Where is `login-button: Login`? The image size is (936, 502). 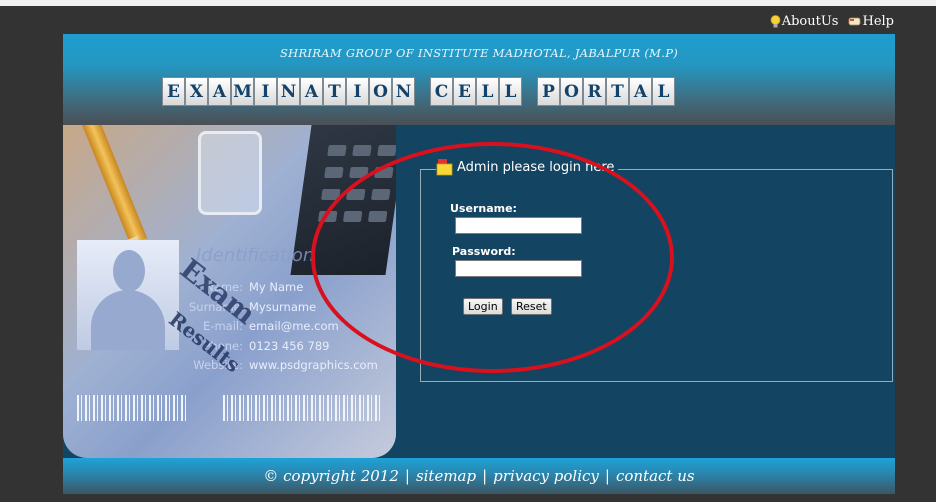
login-button: Login is located at coordinates (483, 306).